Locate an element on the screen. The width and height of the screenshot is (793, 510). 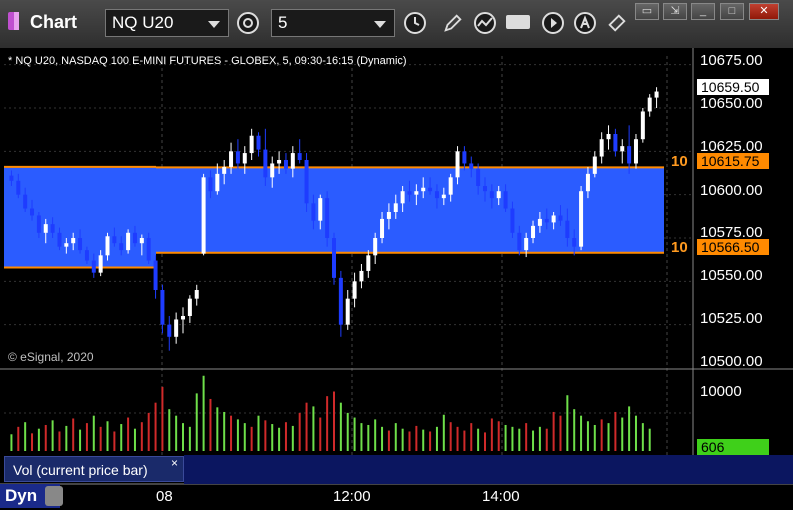
current-volume-badge: 606 is located at coordinates (733, 447).